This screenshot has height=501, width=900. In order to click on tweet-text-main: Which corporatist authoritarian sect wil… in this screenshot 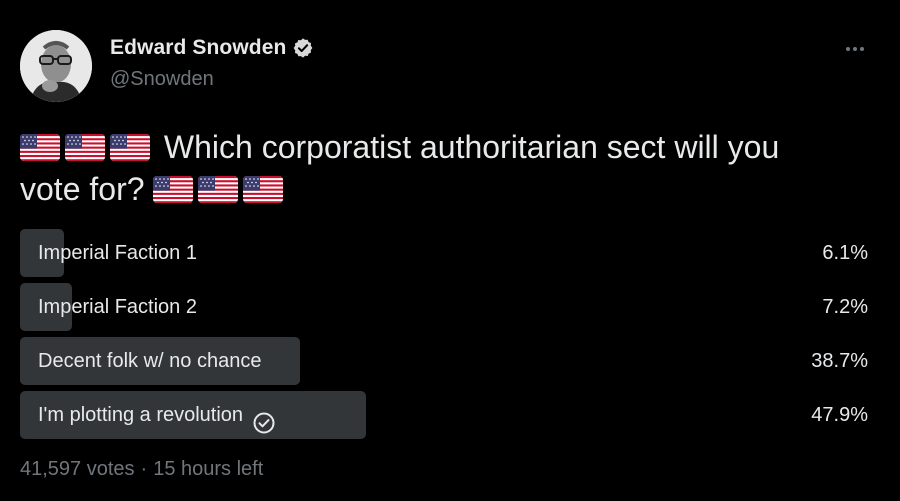, I will do `click(471, 147)`.